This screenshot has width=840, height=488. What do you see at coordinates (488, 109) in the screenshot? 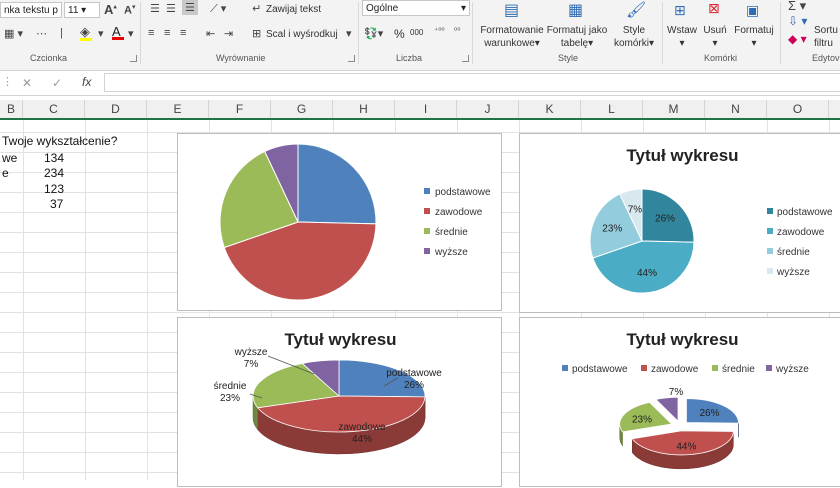
I see `column-header-j: J` at bounding box center [488, 109].